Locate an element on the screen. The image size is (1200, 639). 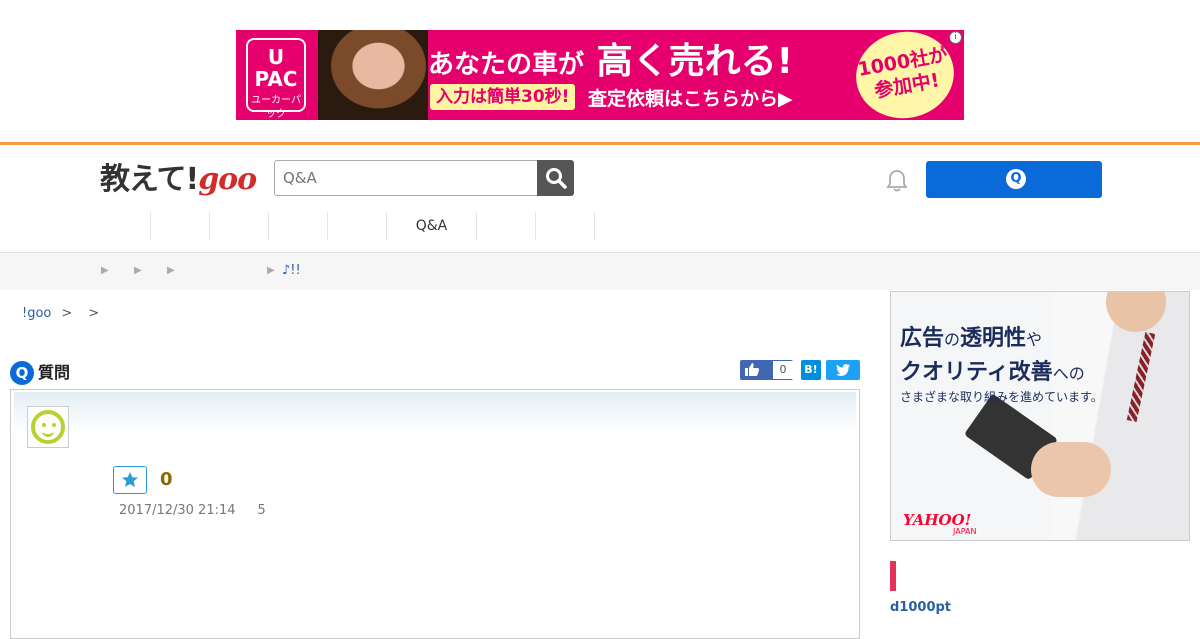
ad-line1: 広告の透明性や is located at coordinates (971, 339).